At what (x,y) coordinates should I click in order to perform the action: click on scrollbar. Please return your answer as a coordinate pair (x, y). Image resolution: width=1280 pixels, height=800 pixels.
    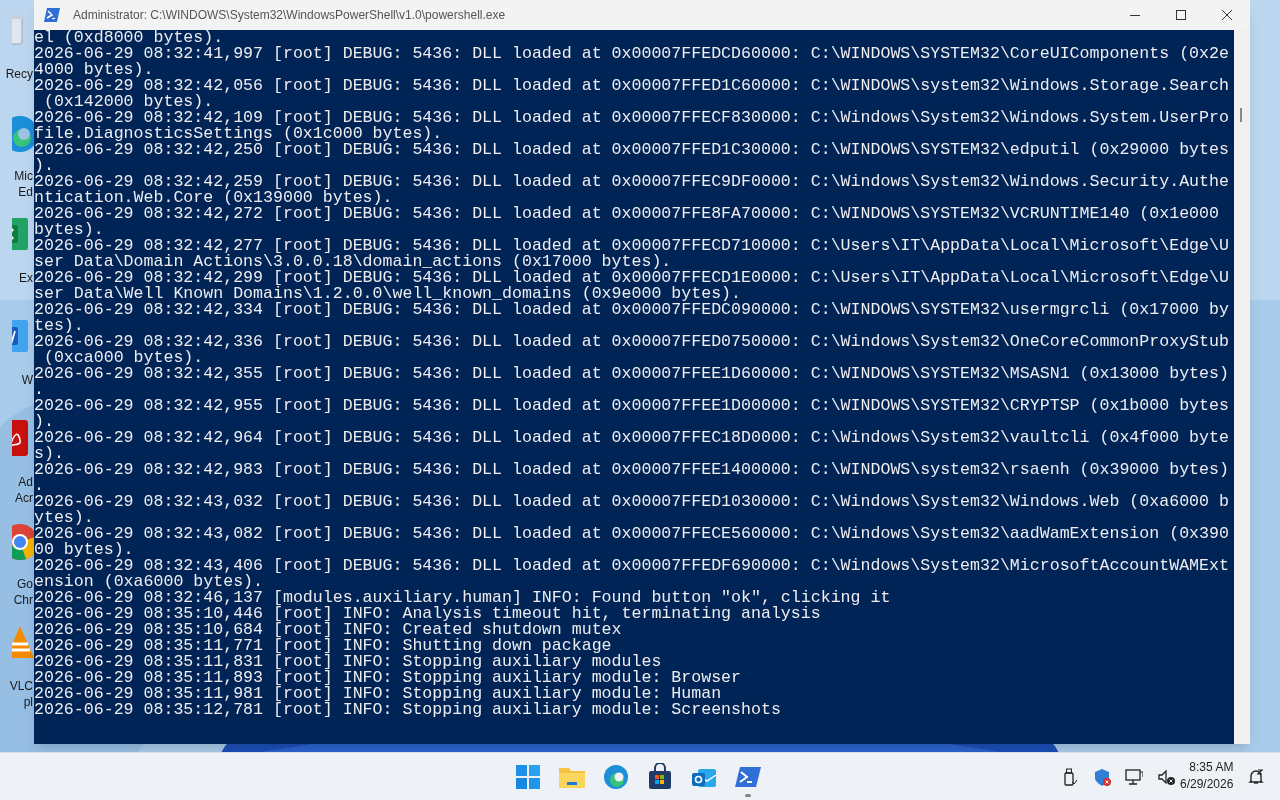
    Looking at the image, I should click on (1242, 387).